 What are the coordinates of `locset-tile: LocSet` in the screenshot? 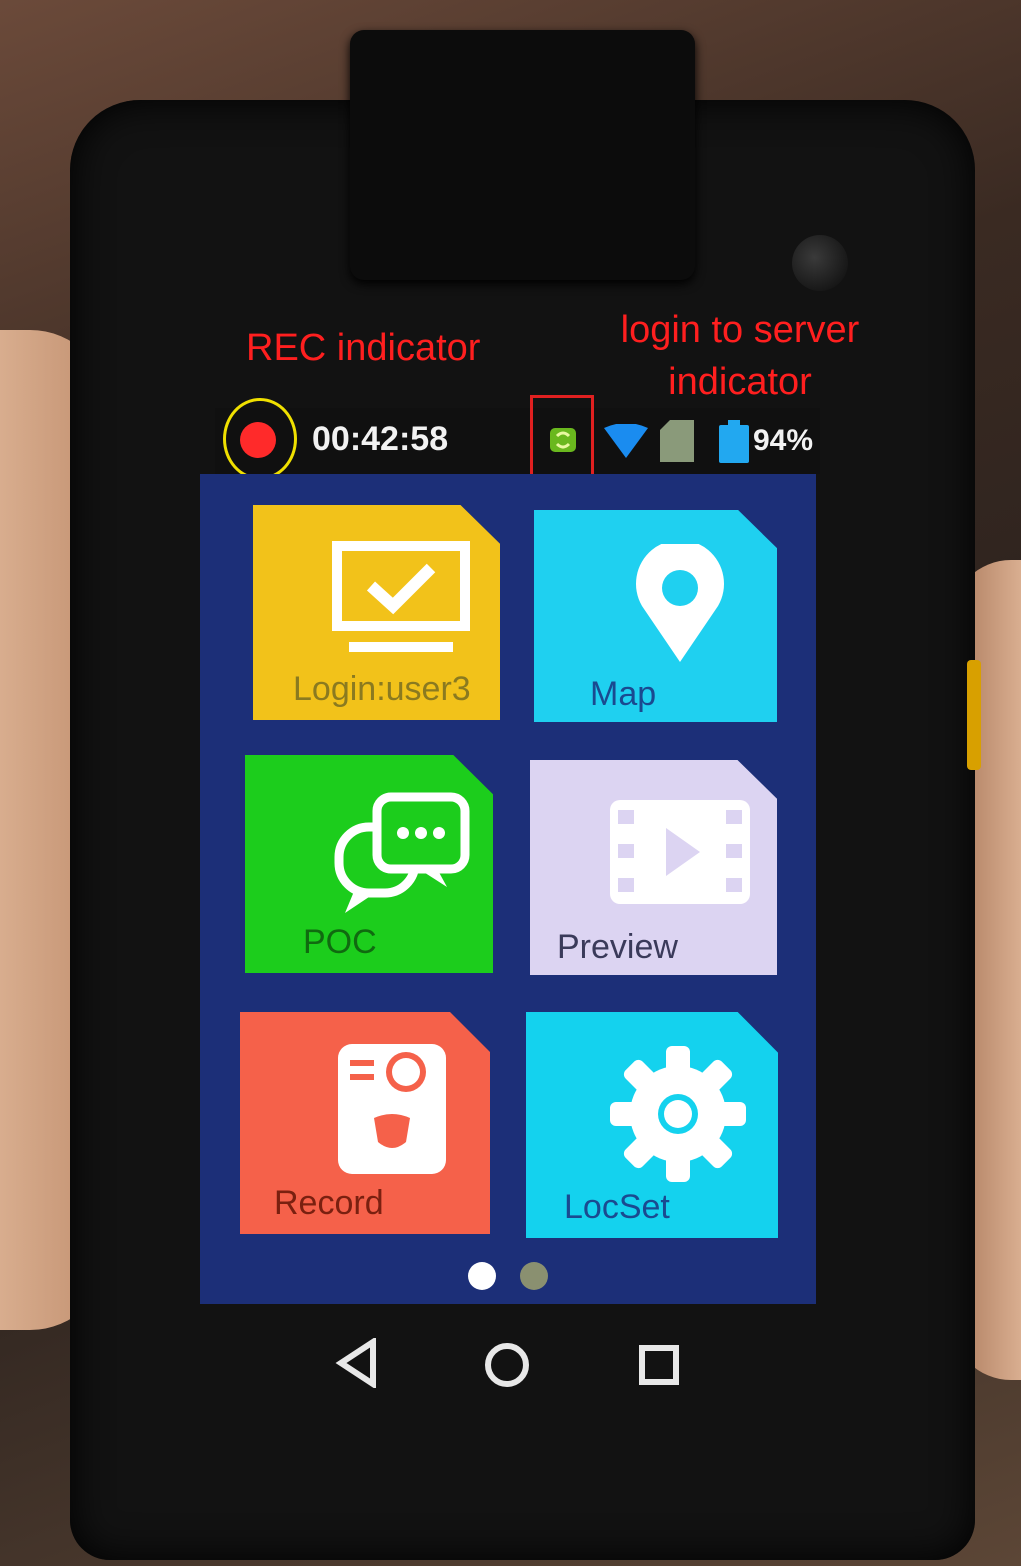 It's located at (652, 1125).